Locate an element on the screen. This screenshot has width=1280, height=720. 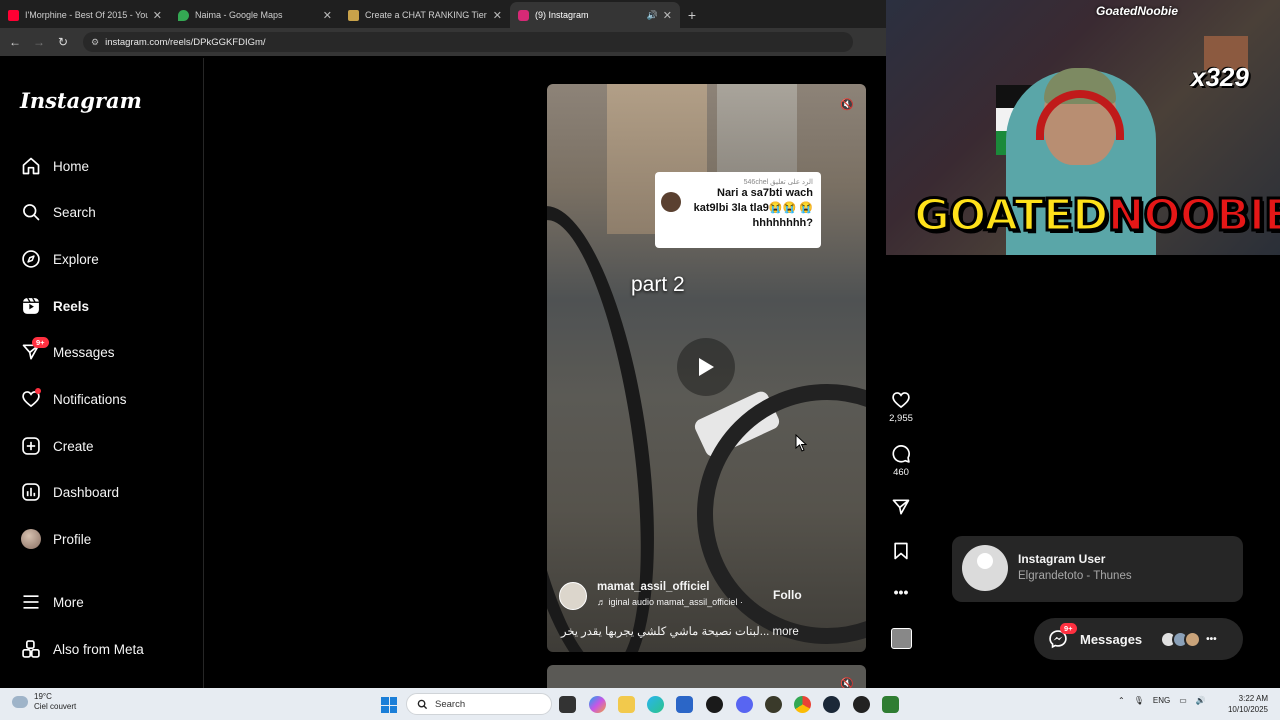
sidebar-item-more: More is located at coordinates (52, 602).